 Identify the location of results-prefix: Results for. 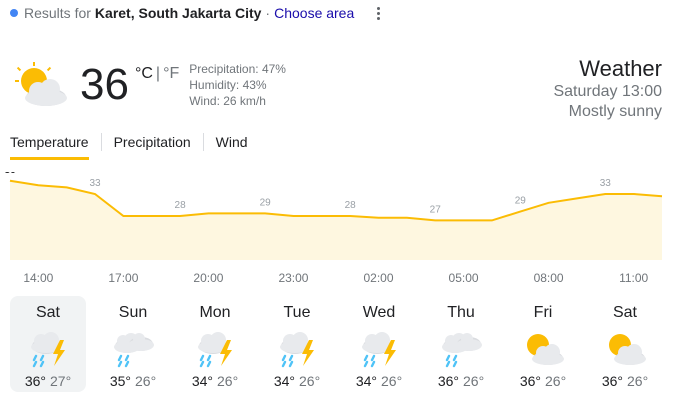
(57, 13).